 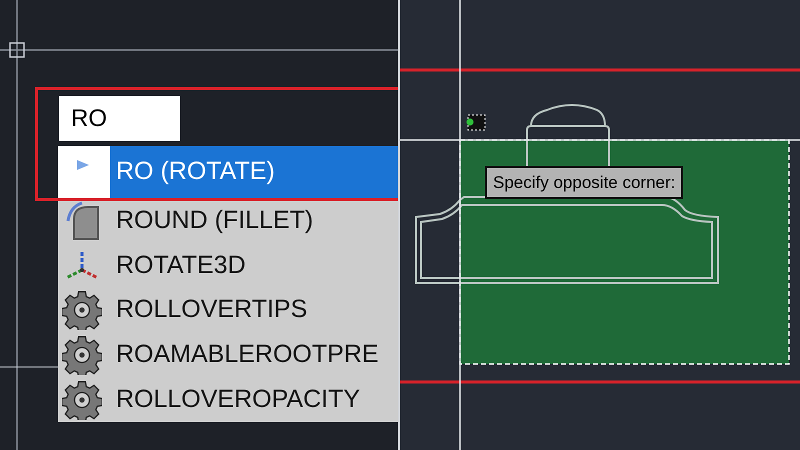 I want to click on suggestion-item: ROLLOVERTIPS, so click(x=254, y=310).